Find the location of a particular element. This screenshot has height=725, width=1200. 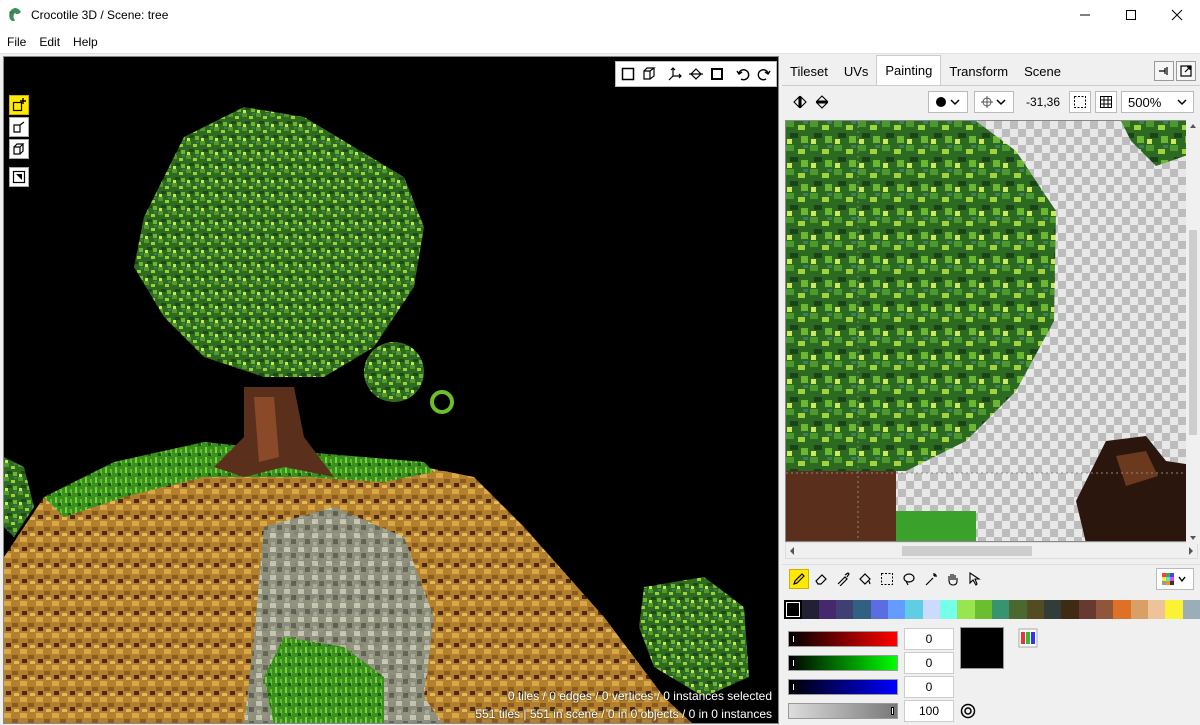

panel-float-button is located at coordinates (1164, 71).